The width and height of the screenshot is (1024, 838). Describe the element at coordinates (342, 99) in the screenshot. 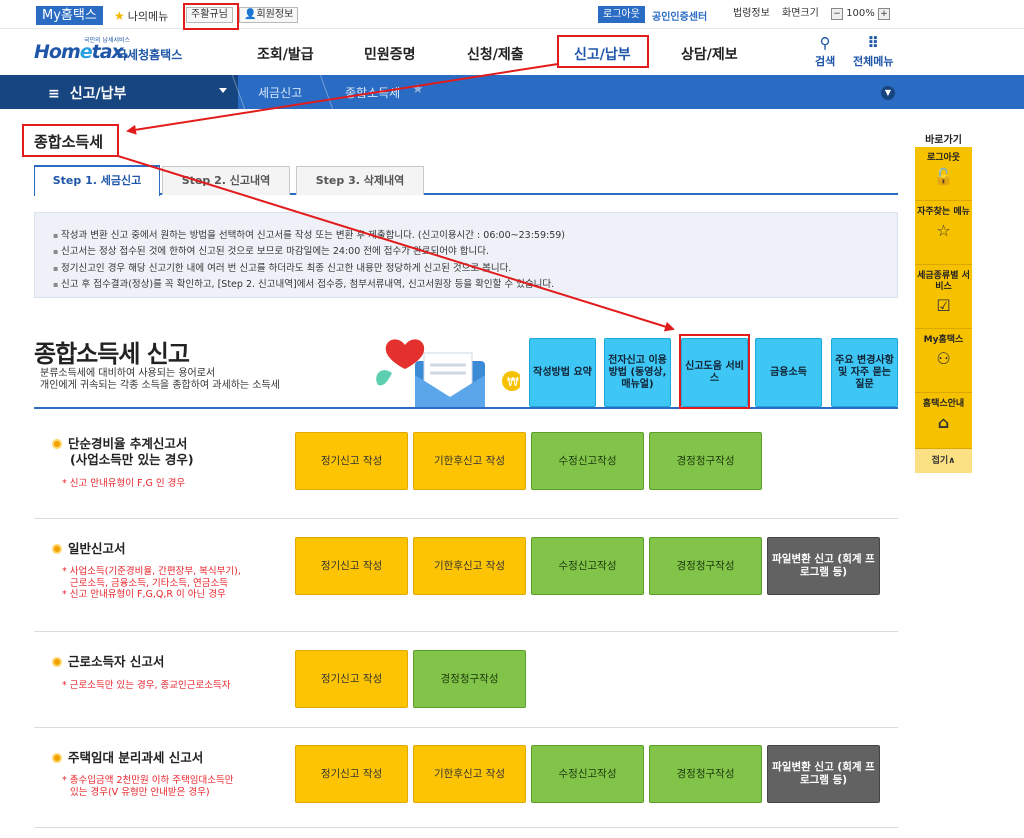

I see `arrow-to-title` at that location.